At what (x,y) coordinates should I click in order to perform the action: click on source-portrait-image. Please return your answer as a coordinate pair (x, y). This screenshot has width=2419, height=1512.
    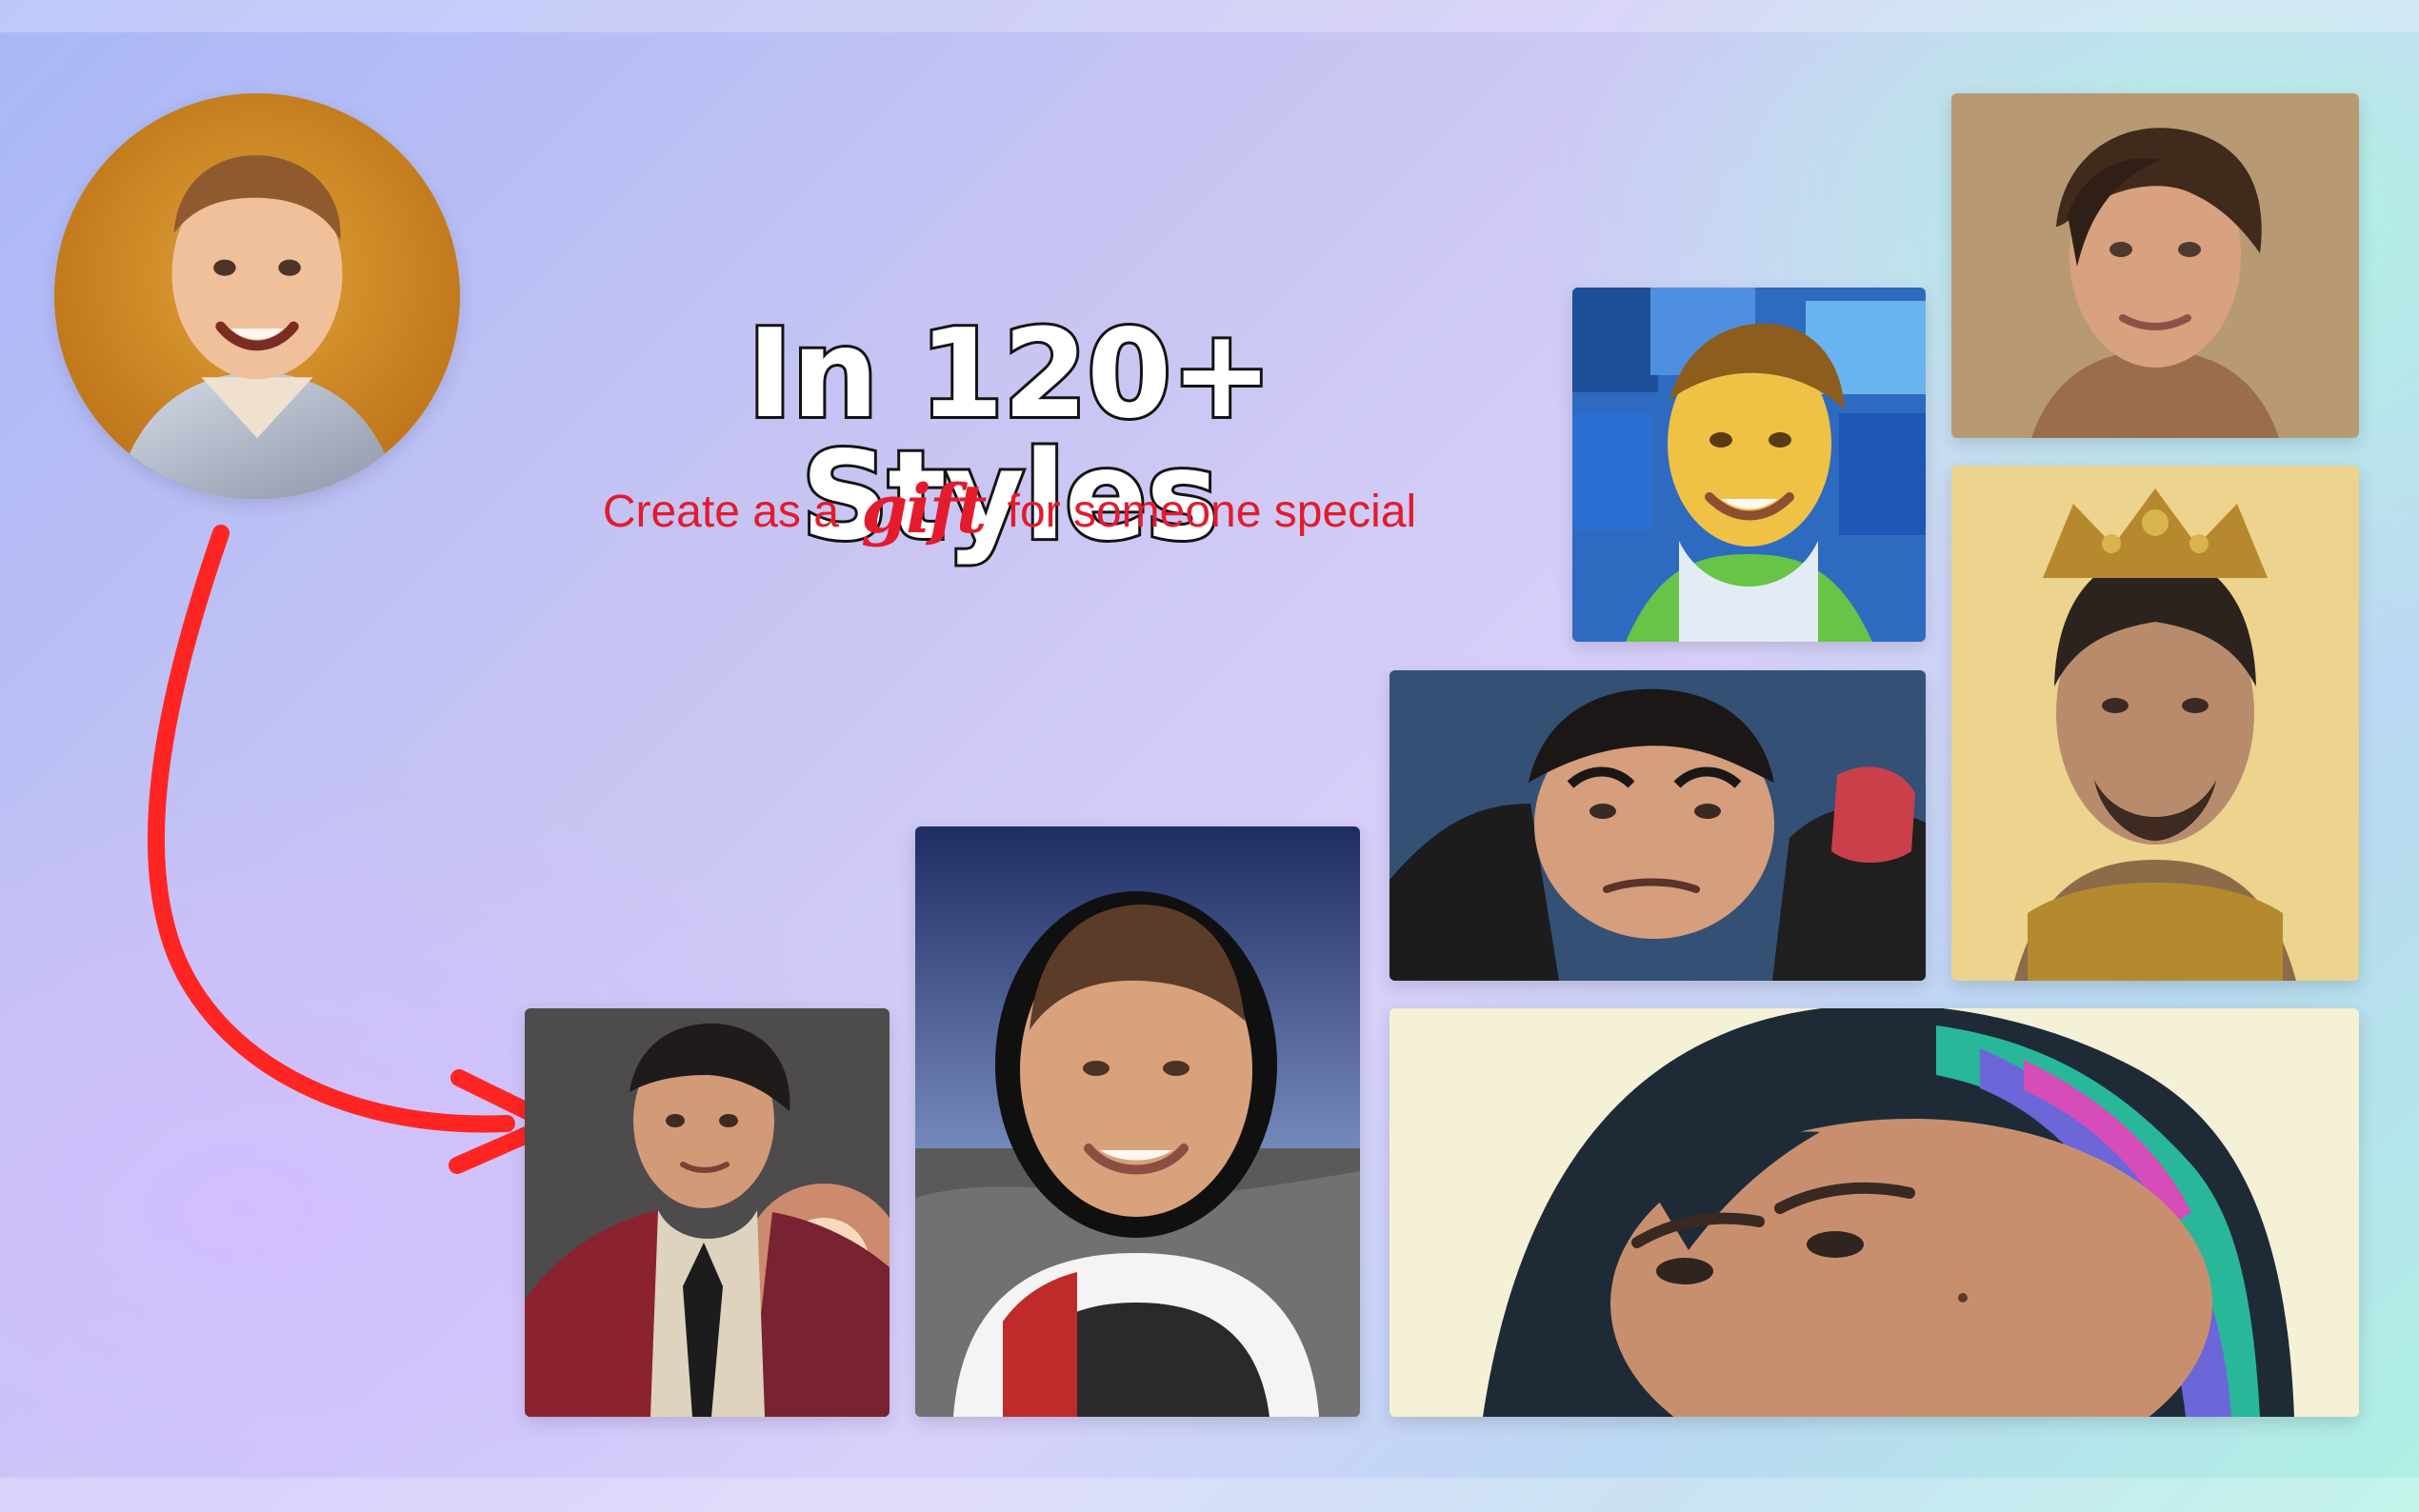
    Looking at the image, I should click on (257, 296).